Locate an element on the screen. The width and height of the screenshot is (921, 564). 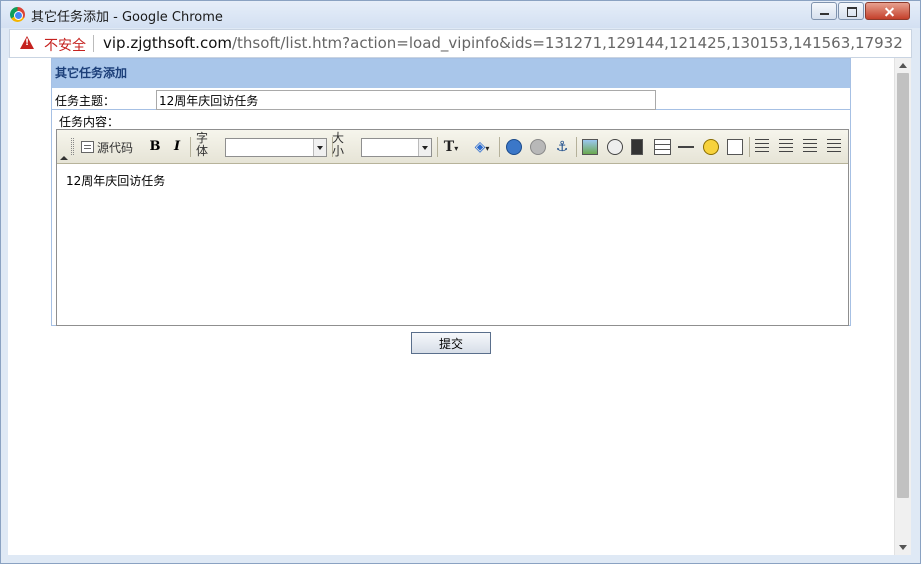
remove-link-icon is located at coordinates (538, 147).